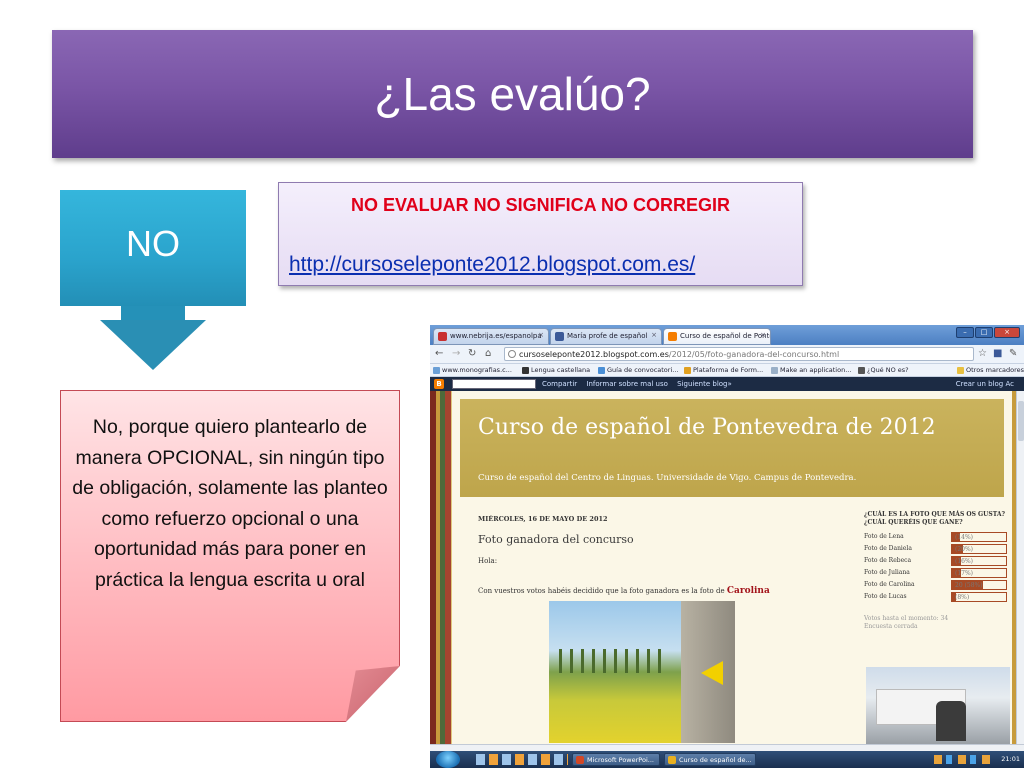 This screenshot has height=768, width=1024. What do you see at coordinates (964, 549) in the screenshot?
I see `poll-percent: (20%)` at bounding box center [964, 549].